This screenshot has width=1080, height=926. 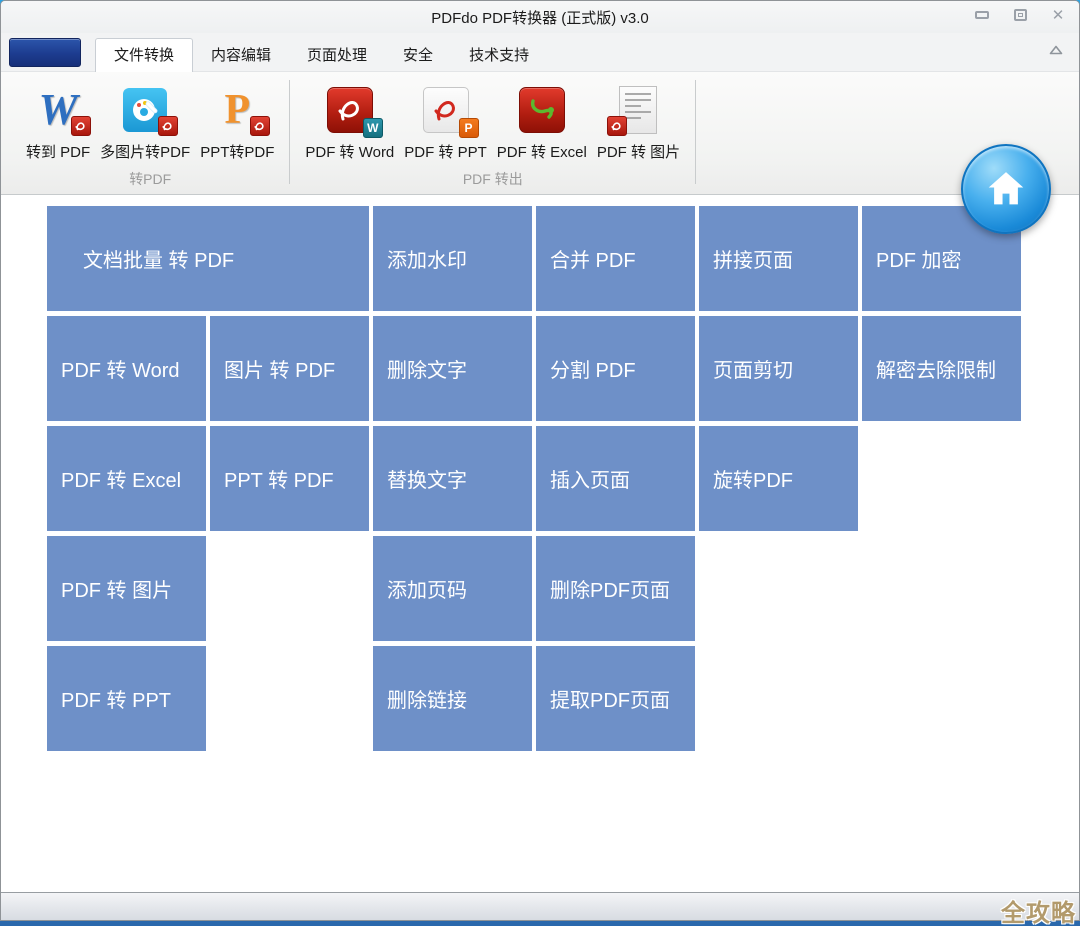 What do you see at coordinates (452, 368) in the screenshot?
I see `tile-delete-text: 删除文字` at bounding box center [452, 368].